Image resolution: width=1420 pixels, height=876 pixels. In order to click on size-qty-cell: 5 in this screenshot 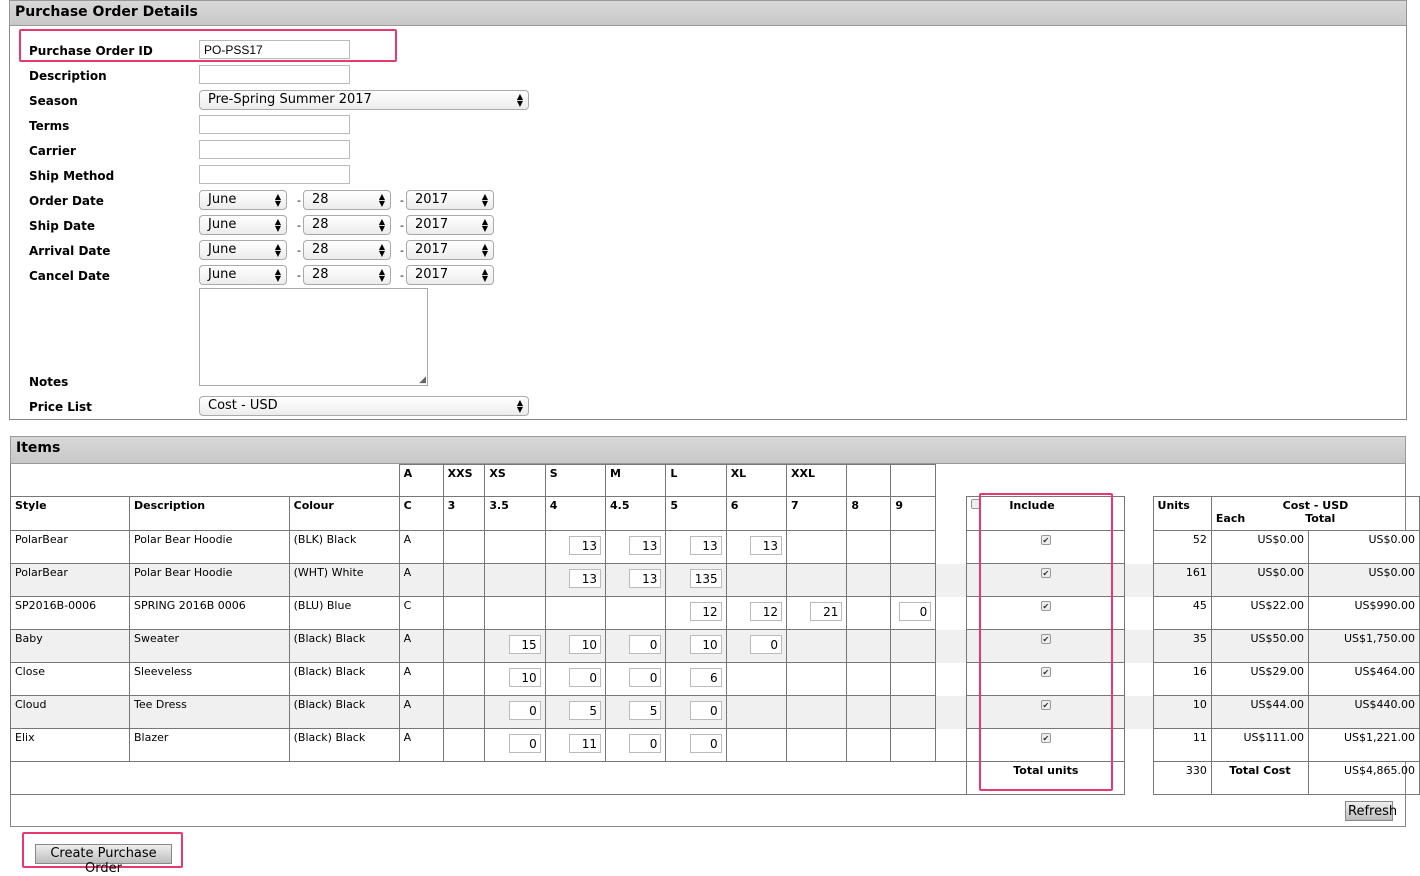, I will do `click(575, 712)`.